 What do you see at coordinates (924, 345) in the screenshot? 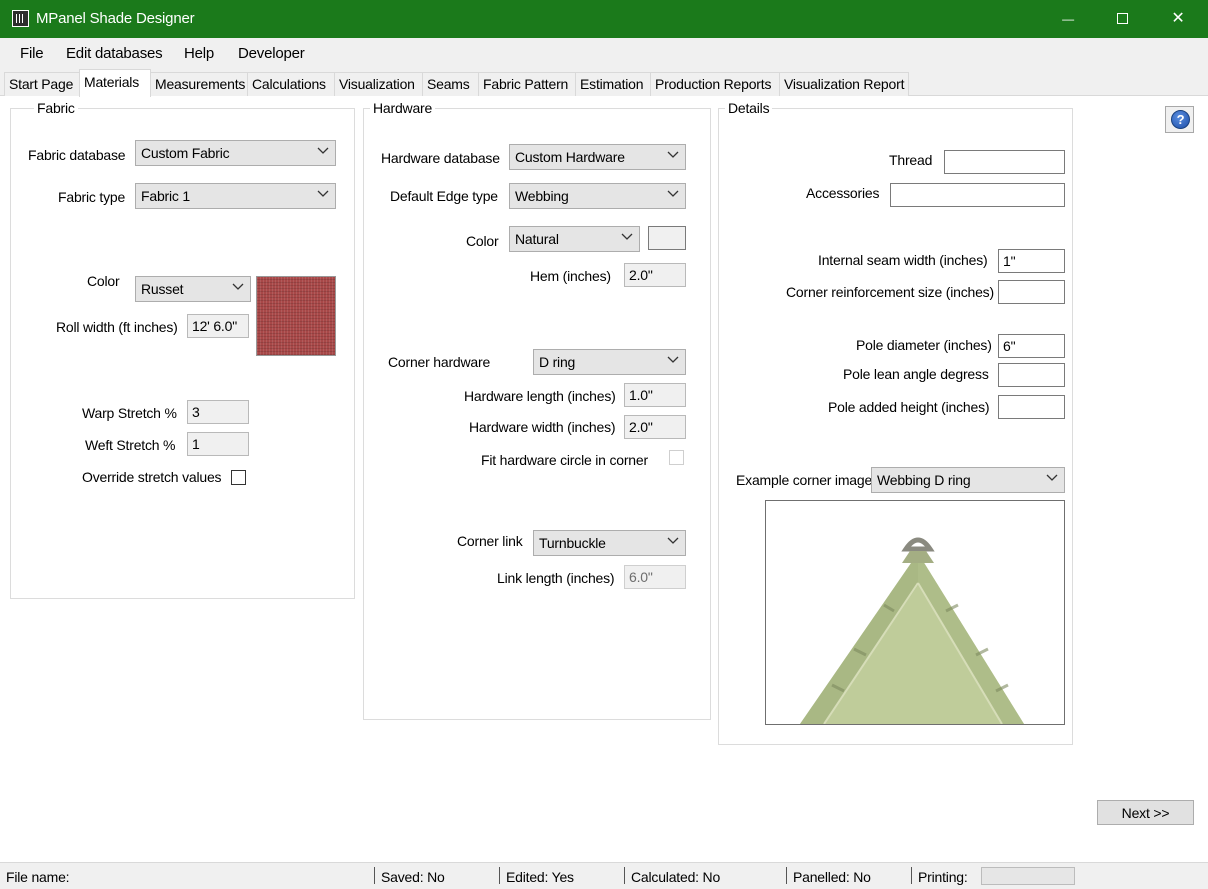
I see `pole-diameter-label: Pole diameter (inches)` at bounding box center [924, 345].